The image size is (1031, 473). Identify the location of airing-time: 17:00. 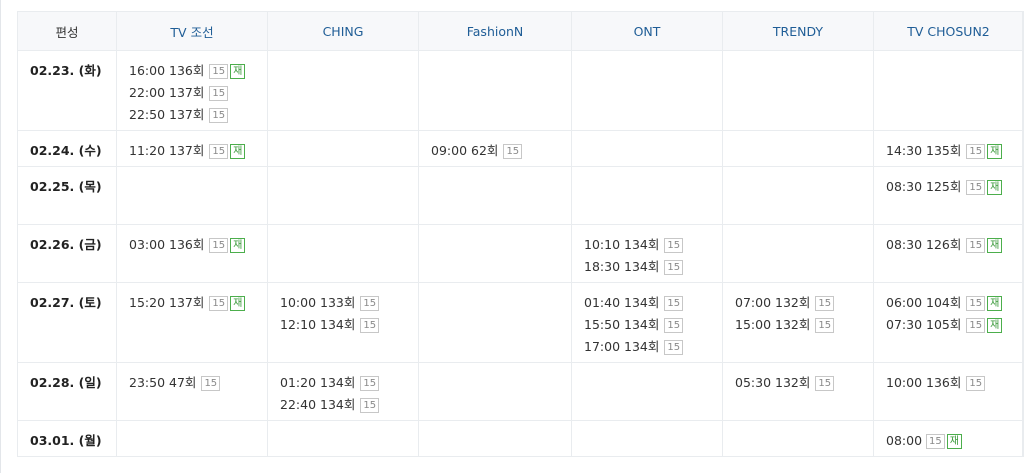
(602, 346).